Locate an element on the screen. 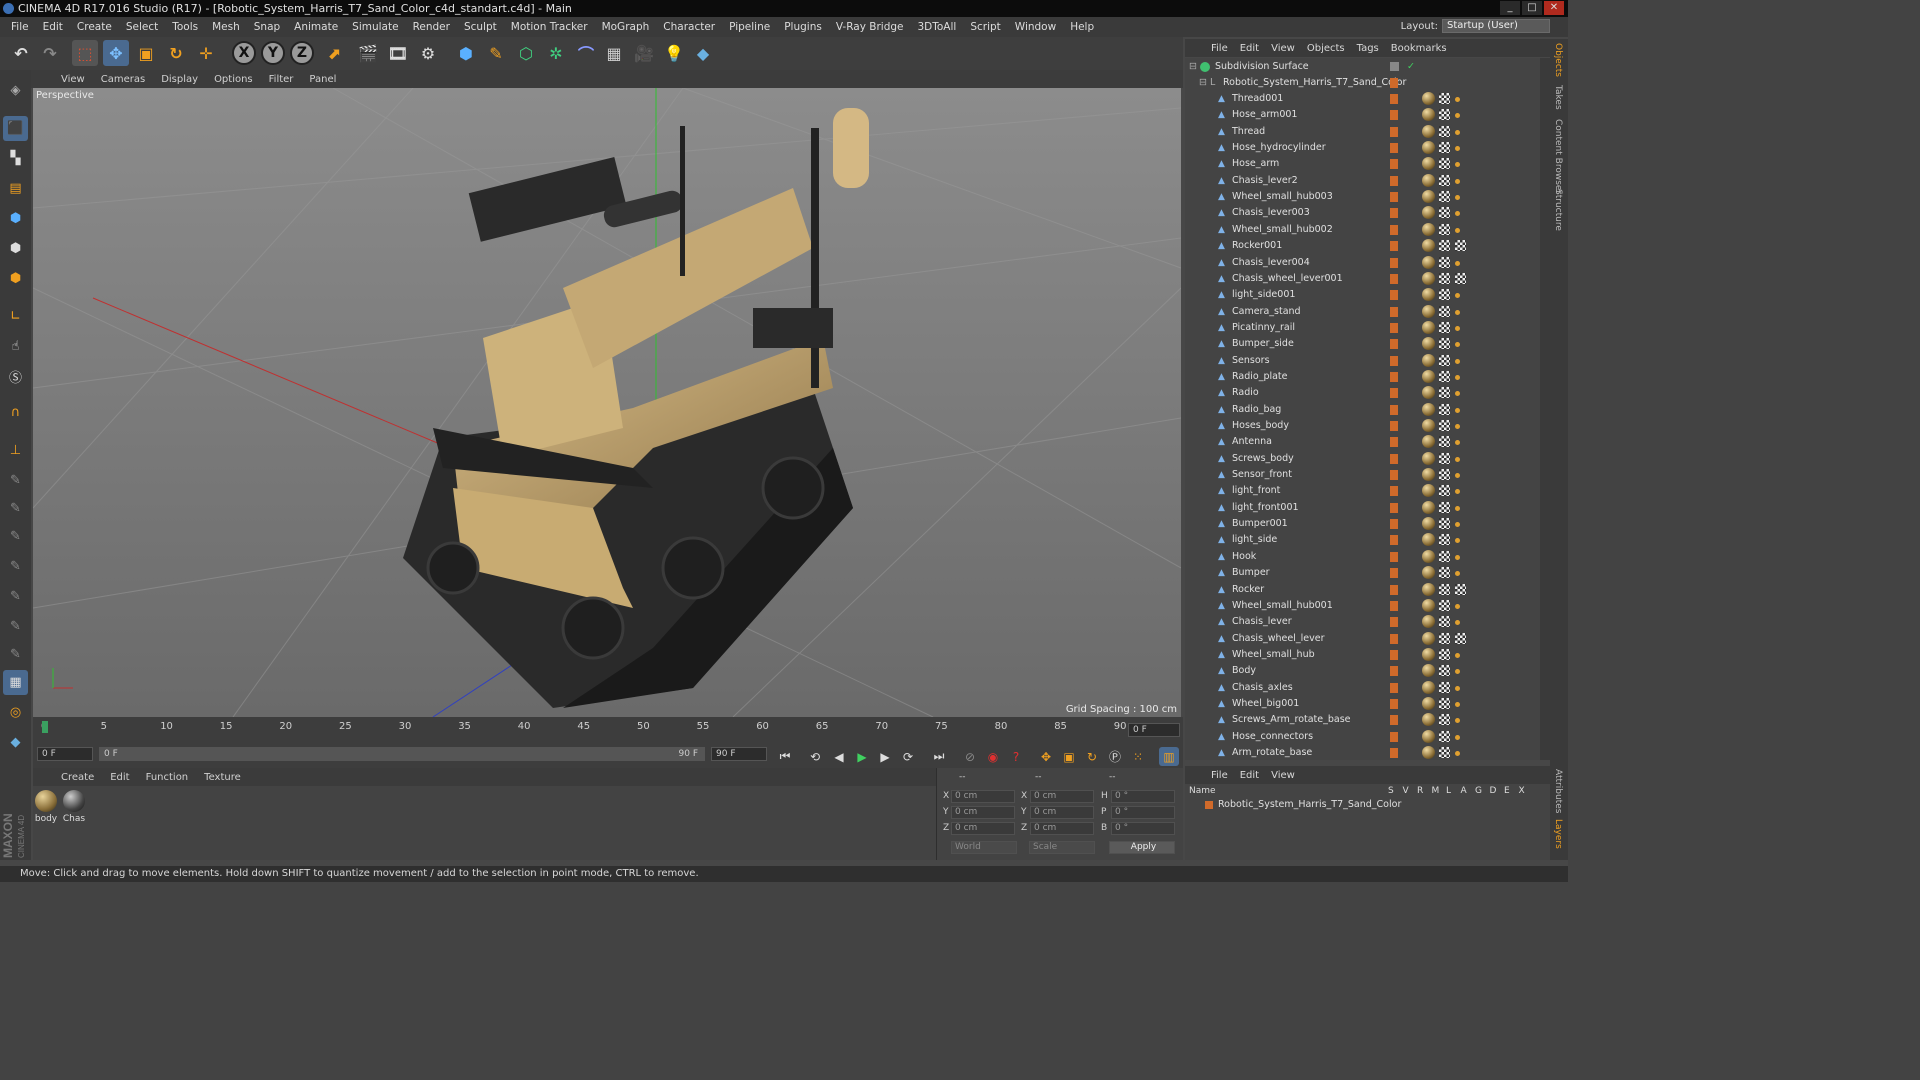 Image resolution: width=1920 pixels, height=1080 pixels. object-row: ▲ Sensor_front is located at coordinates (1362, 475).